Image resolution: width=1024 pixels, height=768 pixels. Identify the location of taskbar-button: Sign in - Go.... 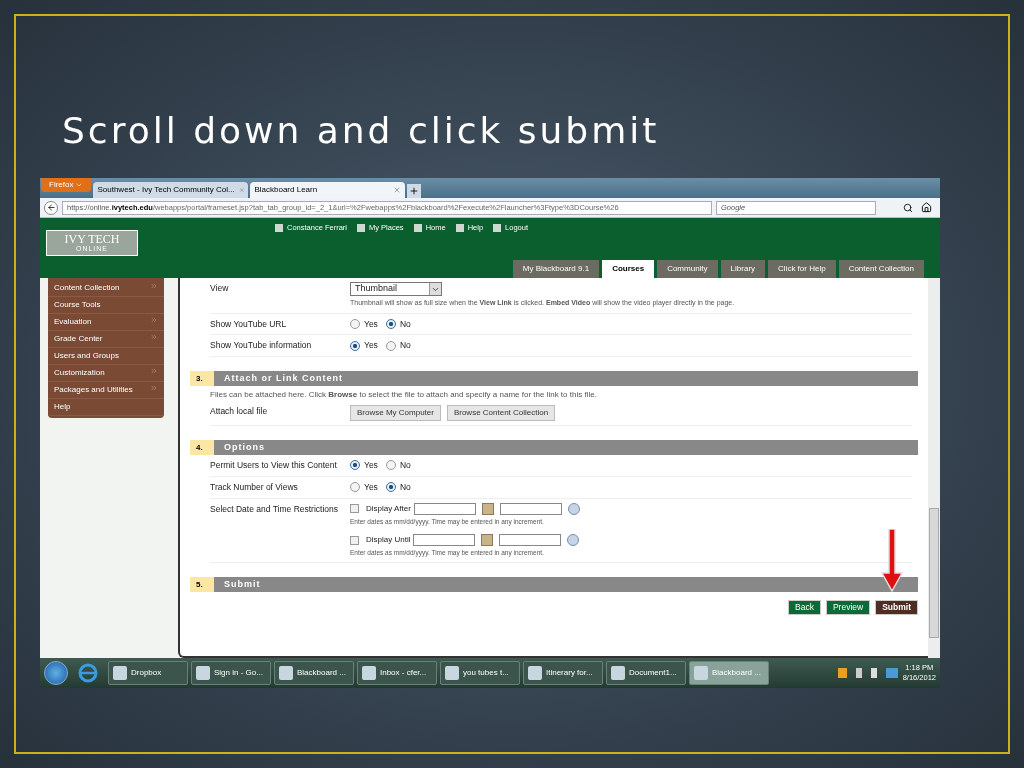
(231, 673).